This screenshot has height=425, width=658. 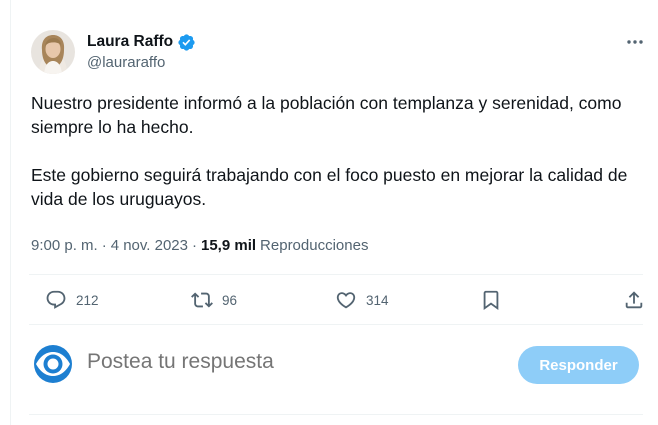 I want to click on reply-input, so click(x=287, y=362).